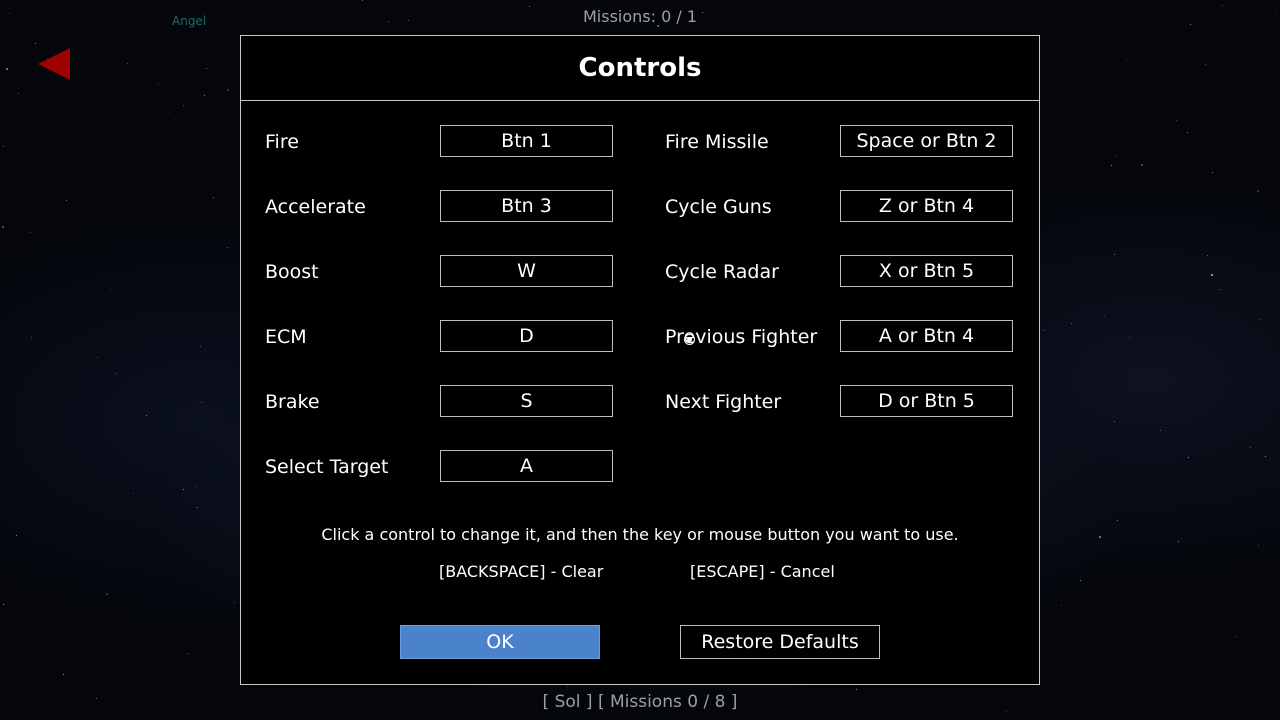 The width and height of the screenshot is (1280, 720). I want to click on control-row-next-fighter: Next Fighter D or Btn 5, so click(840, 417).